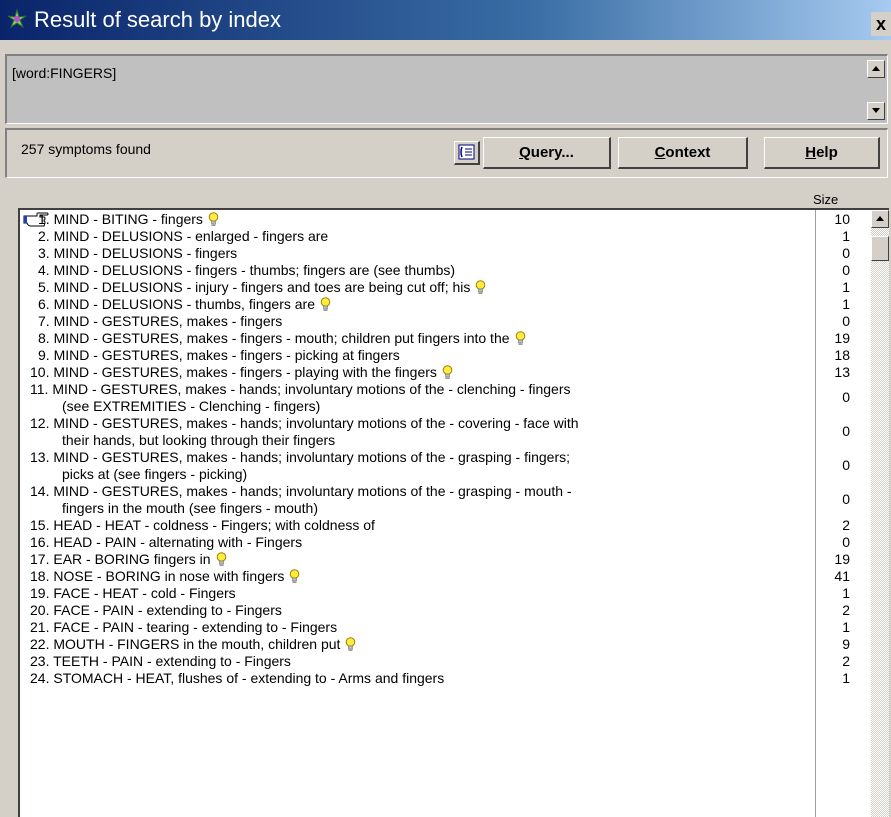 This screenshot has height=817, width=891. I want to click on context-button: Context, so click(683, 153).